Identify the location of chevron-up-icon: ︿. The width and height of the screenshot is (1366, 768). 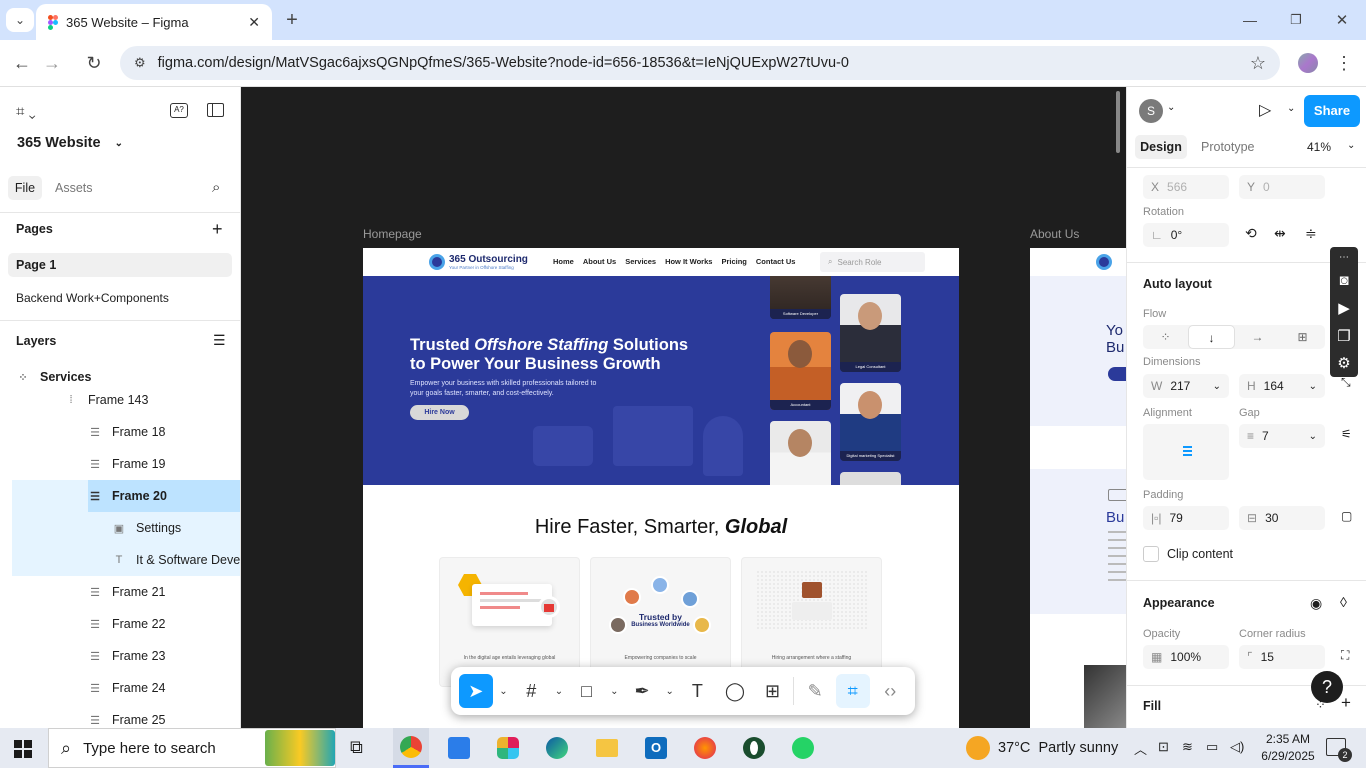
(1140, 748).